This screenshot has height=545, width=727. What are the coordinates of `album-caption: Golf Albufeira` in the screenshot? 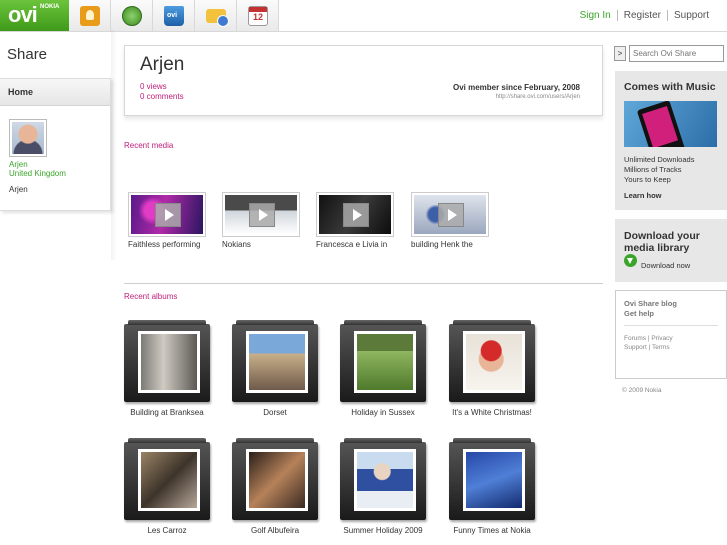 It's located at (275, 530).